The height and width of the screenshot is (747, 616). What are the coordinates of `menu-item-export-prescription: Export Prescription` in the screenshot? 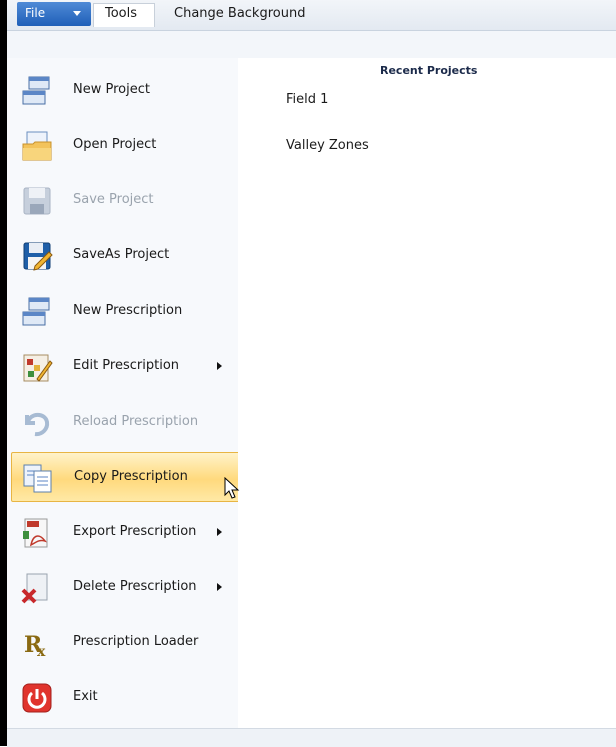 It's located at (125, 533).